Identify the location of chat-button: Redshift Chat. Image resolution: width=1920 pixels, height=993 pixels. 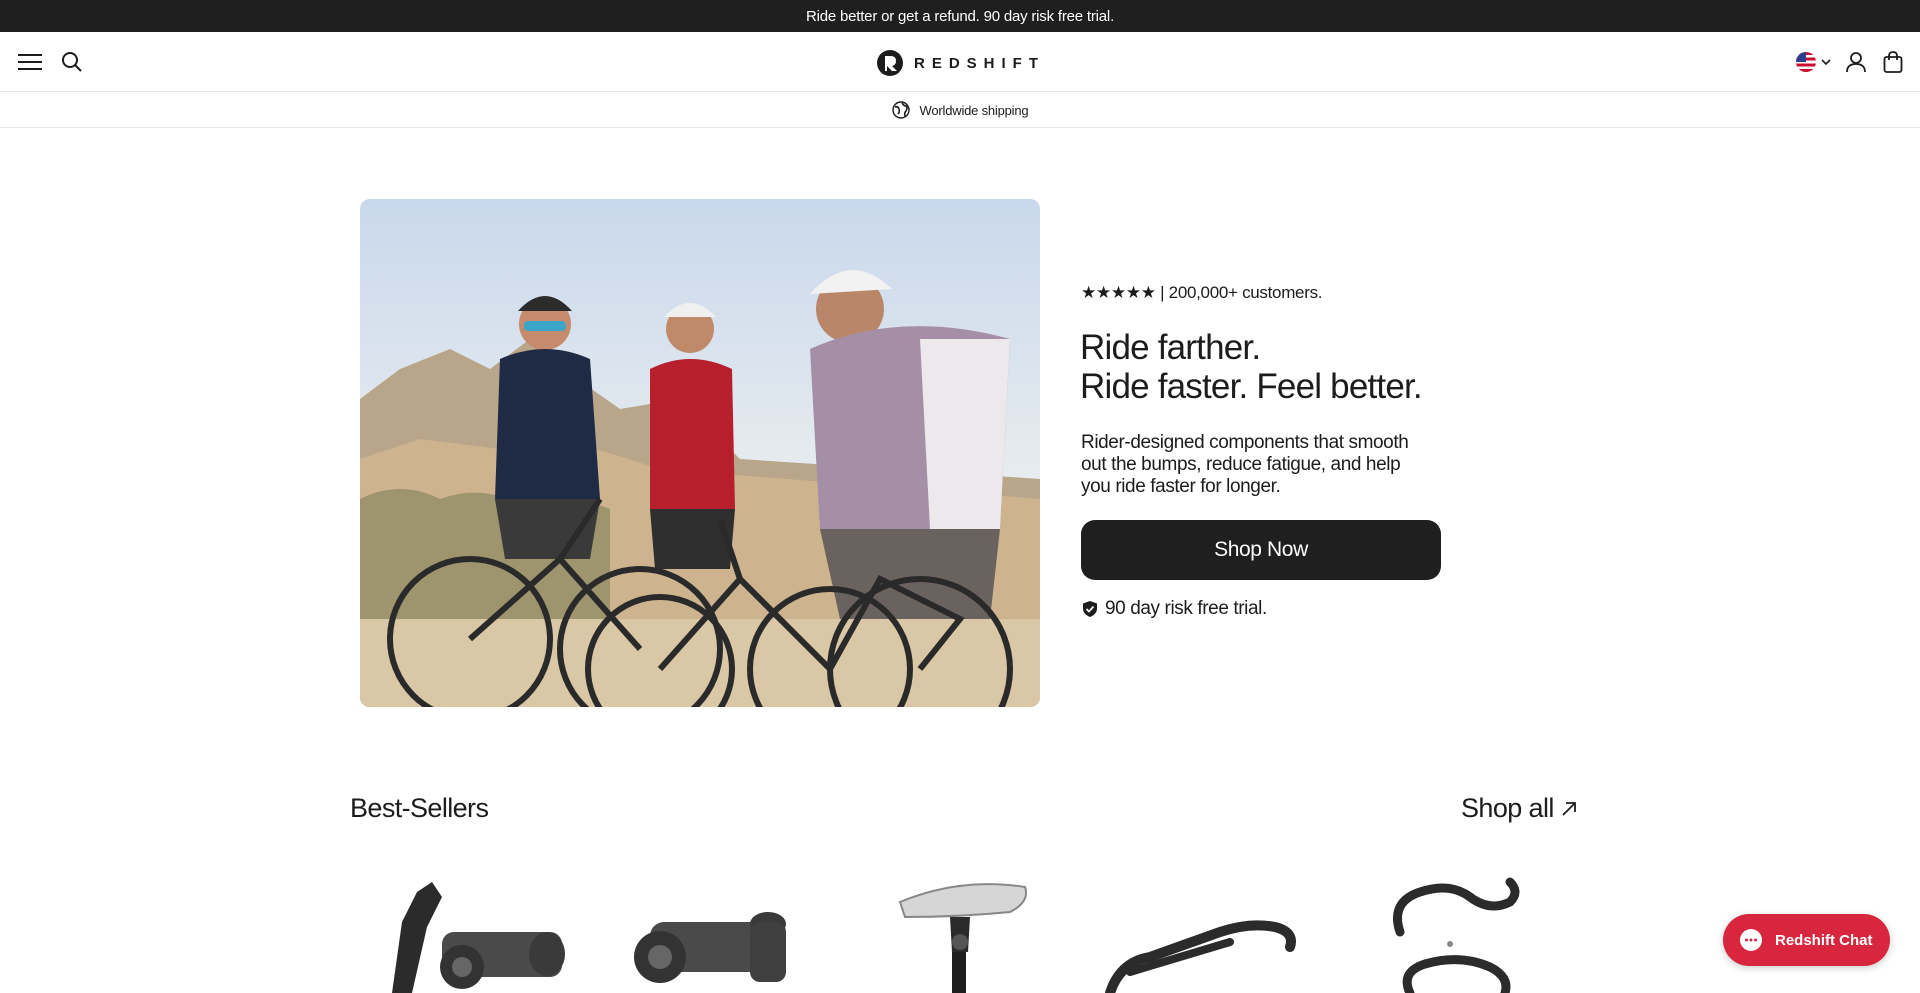
(1806, 940).